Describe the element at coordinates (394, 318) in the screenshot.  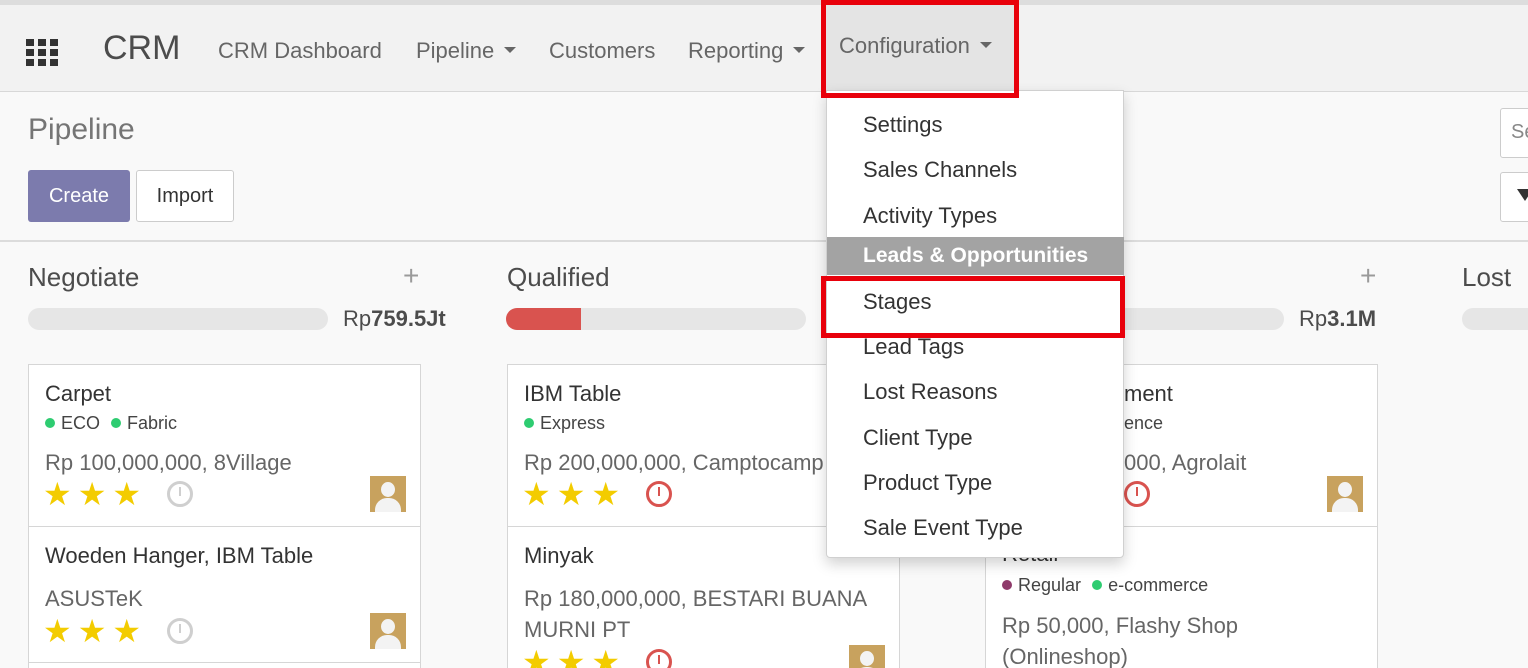
I see `column-total-negotiate: Rp759.5Jt` at that location.